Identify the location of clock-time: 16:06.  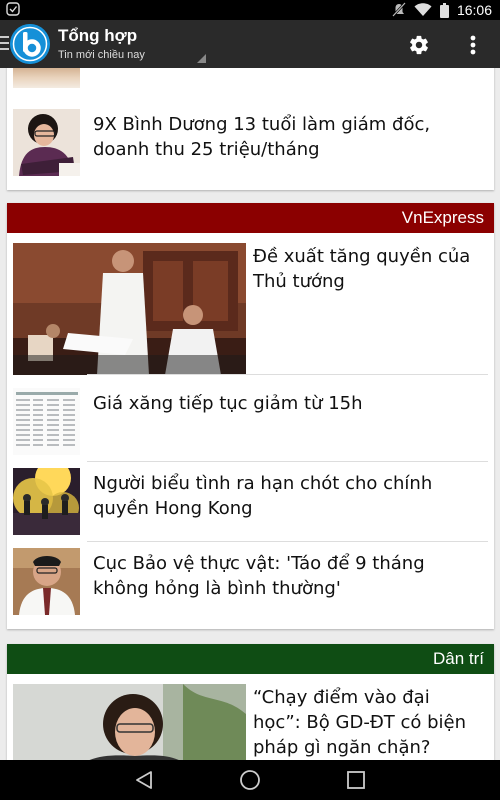
(474, 10).